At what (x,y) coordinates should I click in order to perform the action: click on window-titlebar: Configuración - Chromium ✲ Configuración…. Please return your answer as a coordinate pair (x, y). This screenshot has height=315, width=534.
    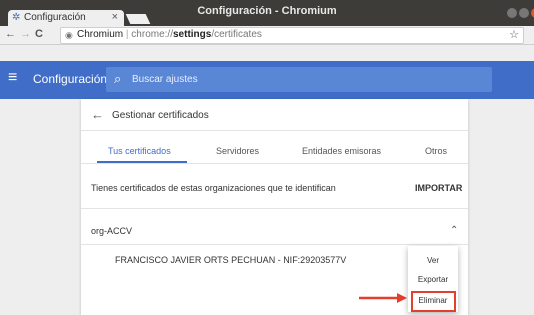
    Looking at the image, I should click on (267, 13).